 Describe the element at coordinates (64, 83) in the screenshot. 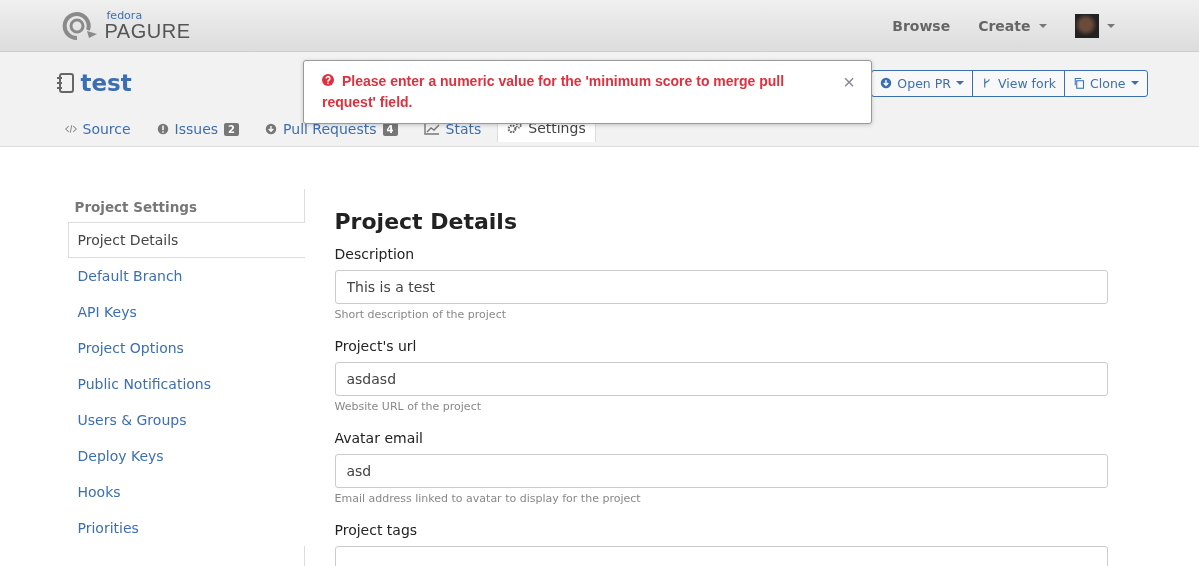

I see `repo-icon` at that location.